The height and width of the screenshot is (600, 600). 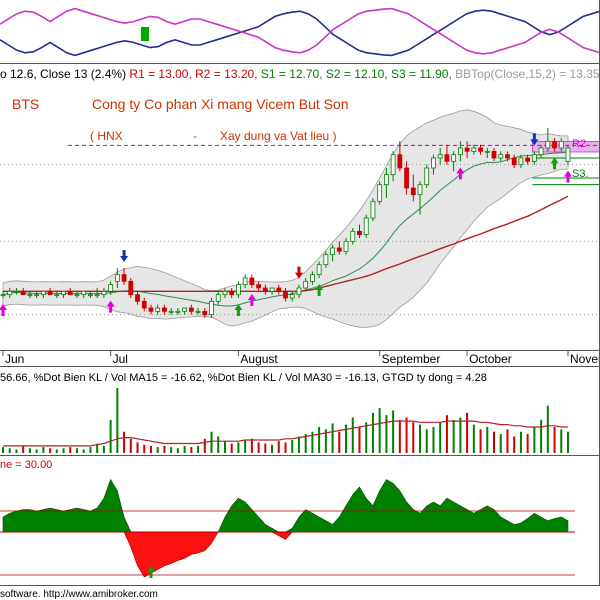 I want to click on sector-label: Xay dung va Vat lieu ), so click(x=278, y=136).